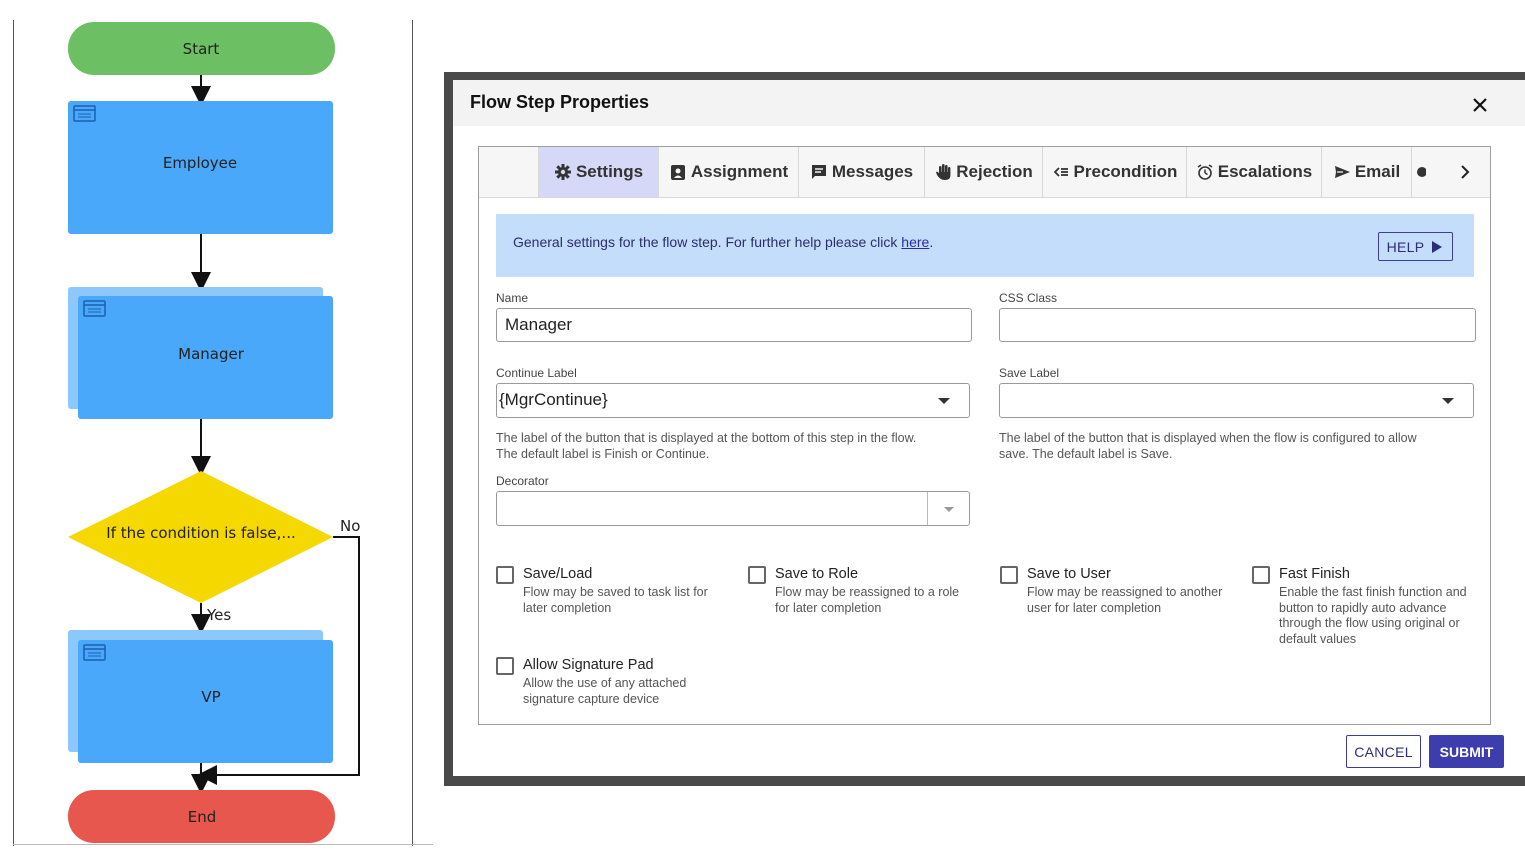 This screenshot has width=1525, height=856. I want to click on save-to-role-checkbox, so click(757, 575).